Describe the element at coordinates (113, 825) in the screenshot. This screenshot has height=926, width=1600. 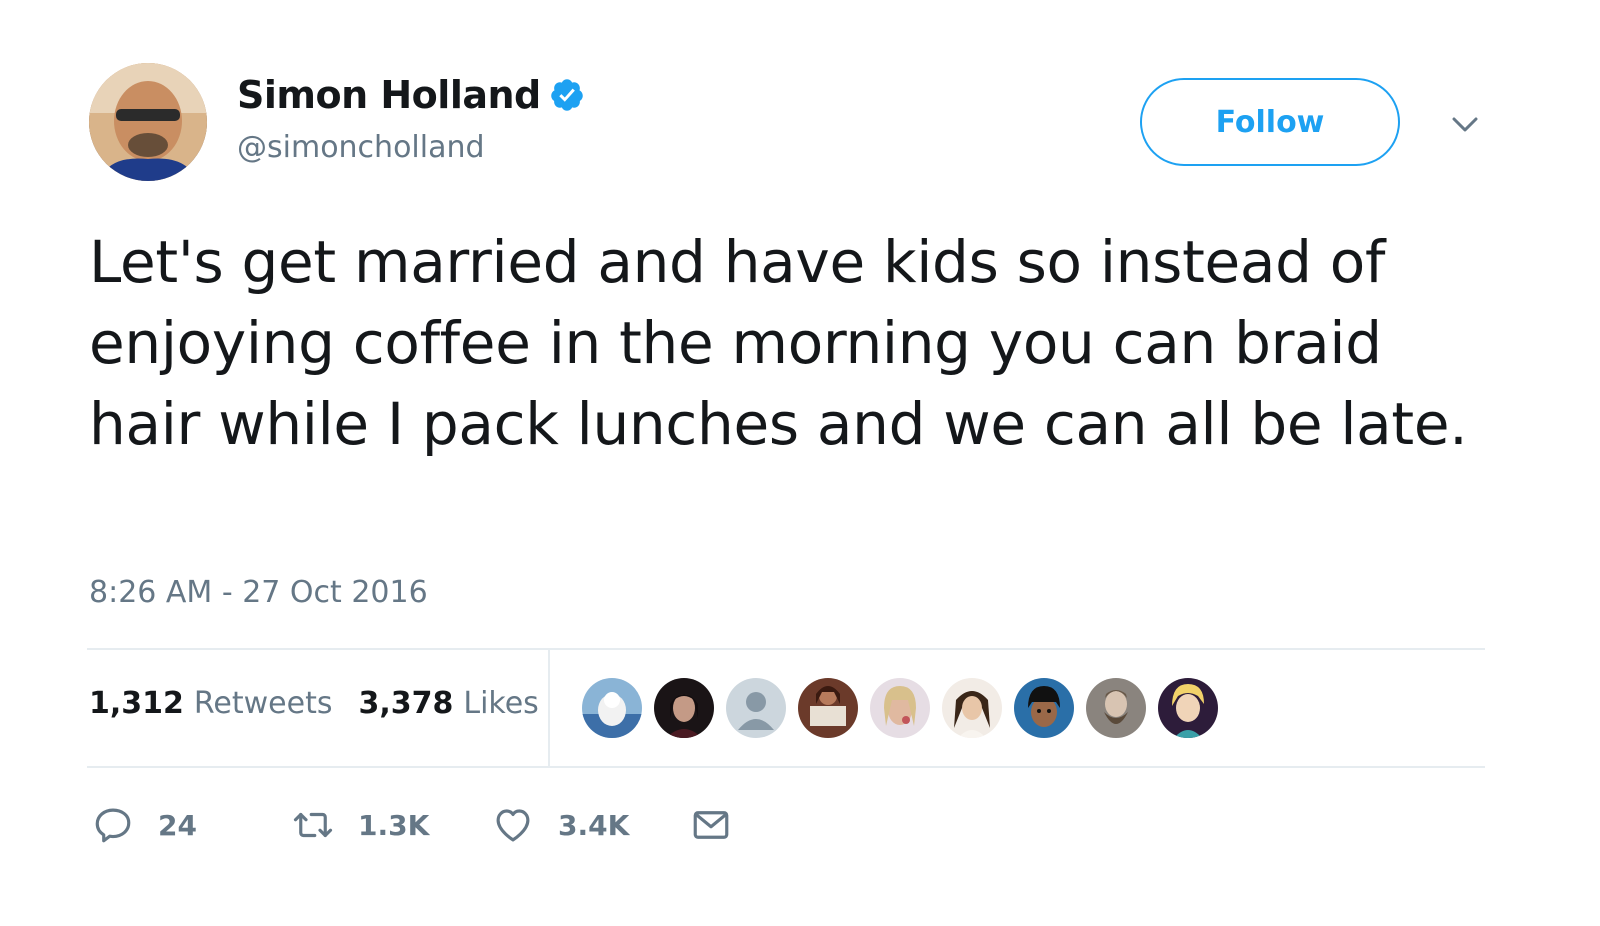
I see `reply-icon` at that location.